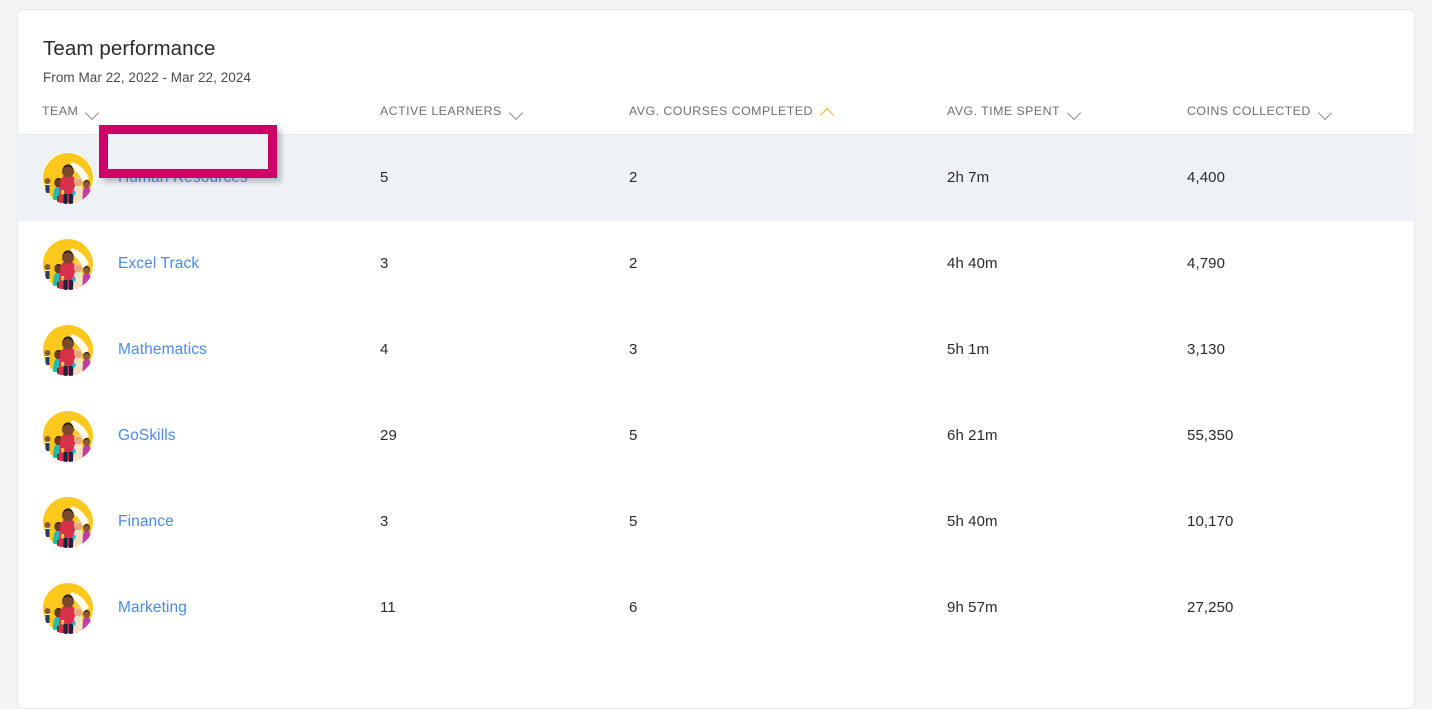  Describe the element at coordinates (388, 607) in the screenshot. I see `cell-active: 11` at that location.